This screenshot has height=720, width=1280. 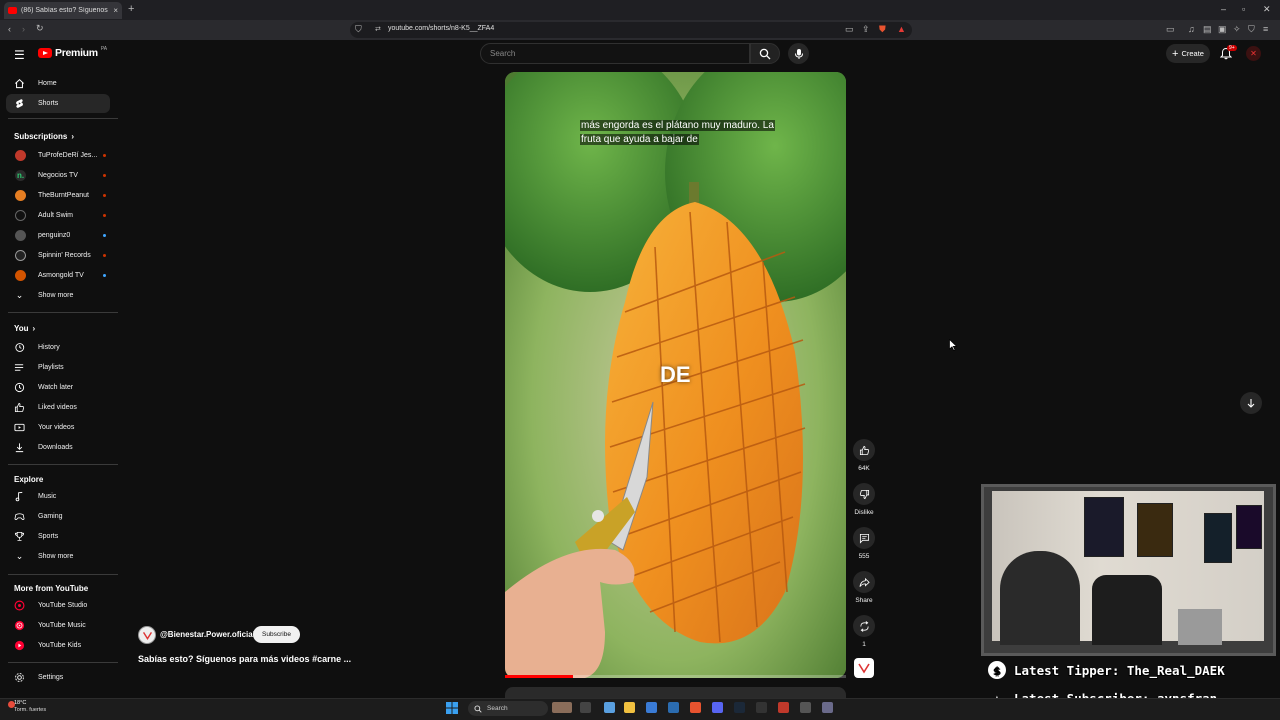 I want to click on sidebar-item-youtube-studio: YouTube Studio, so click(x=58, y=605).